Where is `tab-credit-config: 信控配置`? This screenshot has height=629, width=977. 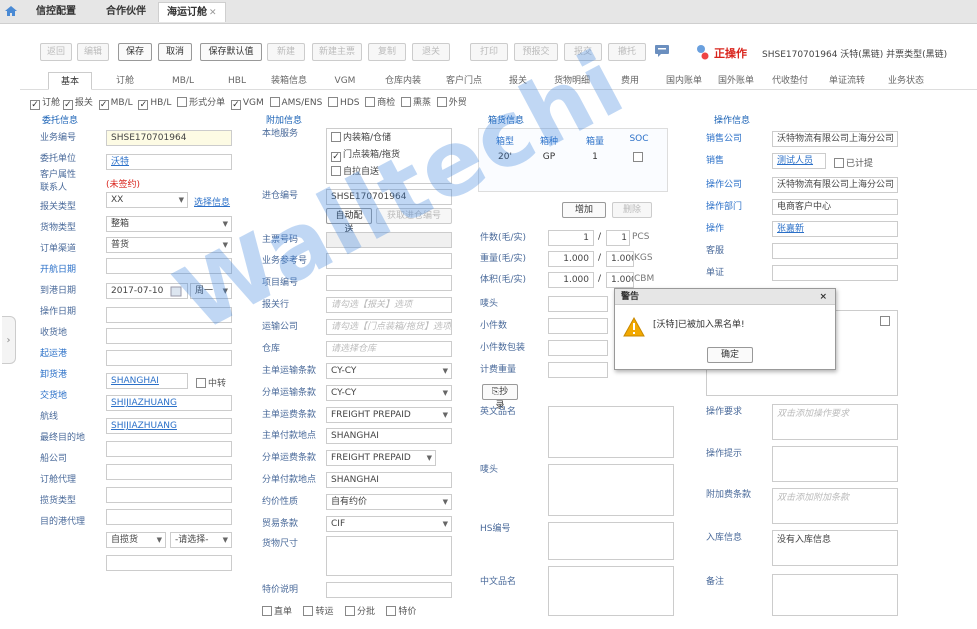
tab-credit-config: 信控配置 is located at coordinates (56, 12).